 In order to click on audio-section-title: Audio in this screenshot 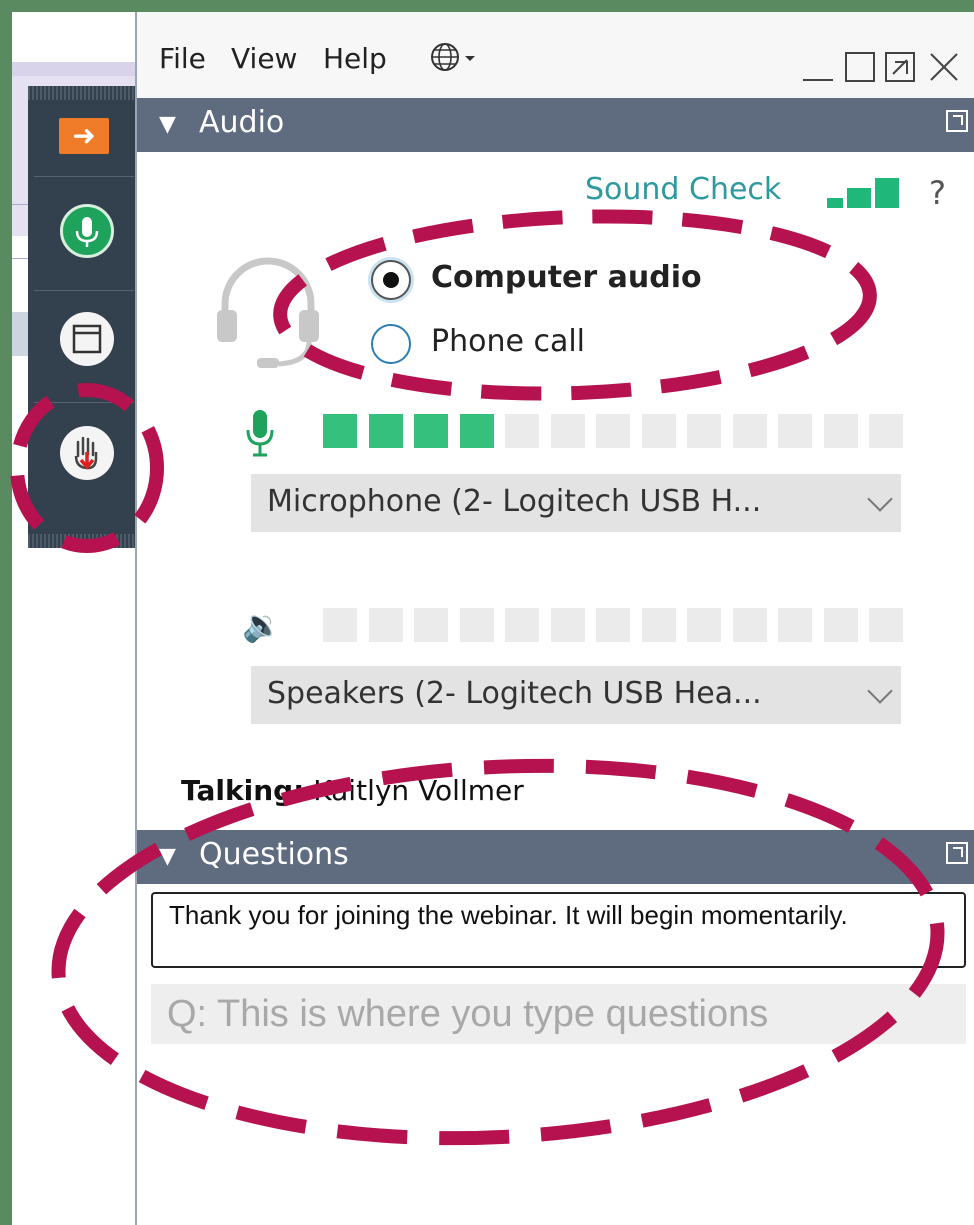, I will do `click(242, 122)`.